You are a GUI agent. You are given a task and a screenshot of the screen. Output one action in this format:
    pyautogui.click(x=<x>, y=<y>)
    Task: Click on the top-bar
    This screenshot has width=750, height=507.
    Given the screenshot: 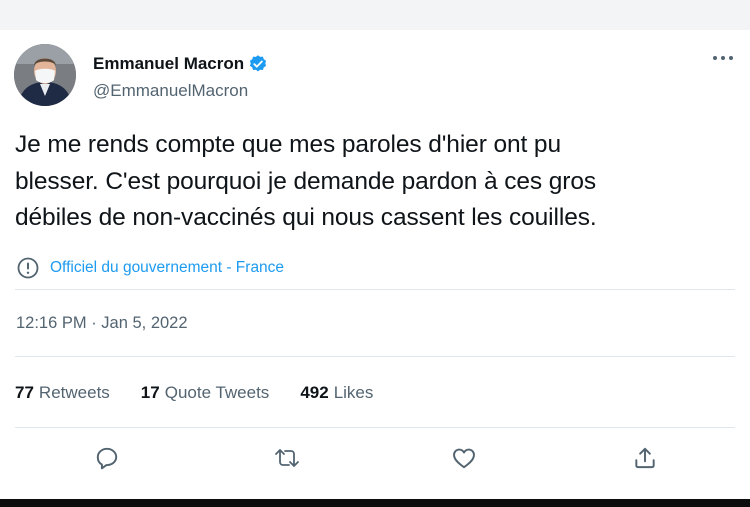 What is the action you would take?
    pyautogui.click(x=375, y=15)
    